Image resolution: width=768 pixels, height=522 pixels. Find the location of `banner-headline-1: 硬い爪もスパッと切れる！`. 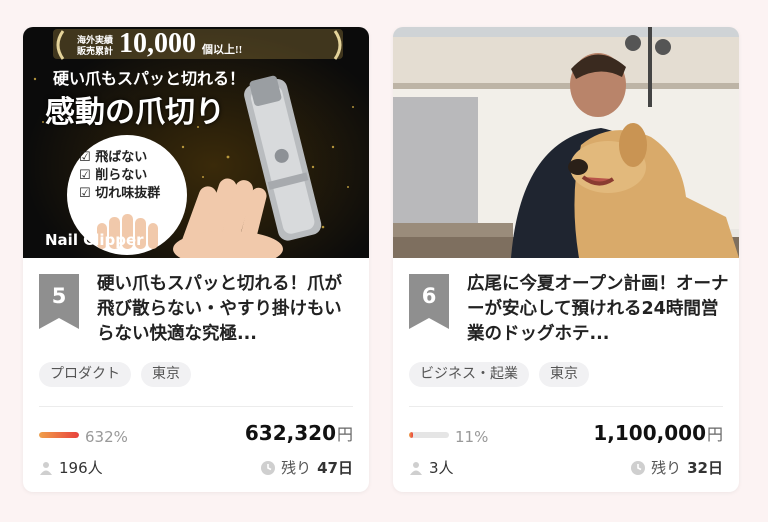

banner-headline-1: 硬い爪もスパッと切れる！ is located at coordinates (149, 78).